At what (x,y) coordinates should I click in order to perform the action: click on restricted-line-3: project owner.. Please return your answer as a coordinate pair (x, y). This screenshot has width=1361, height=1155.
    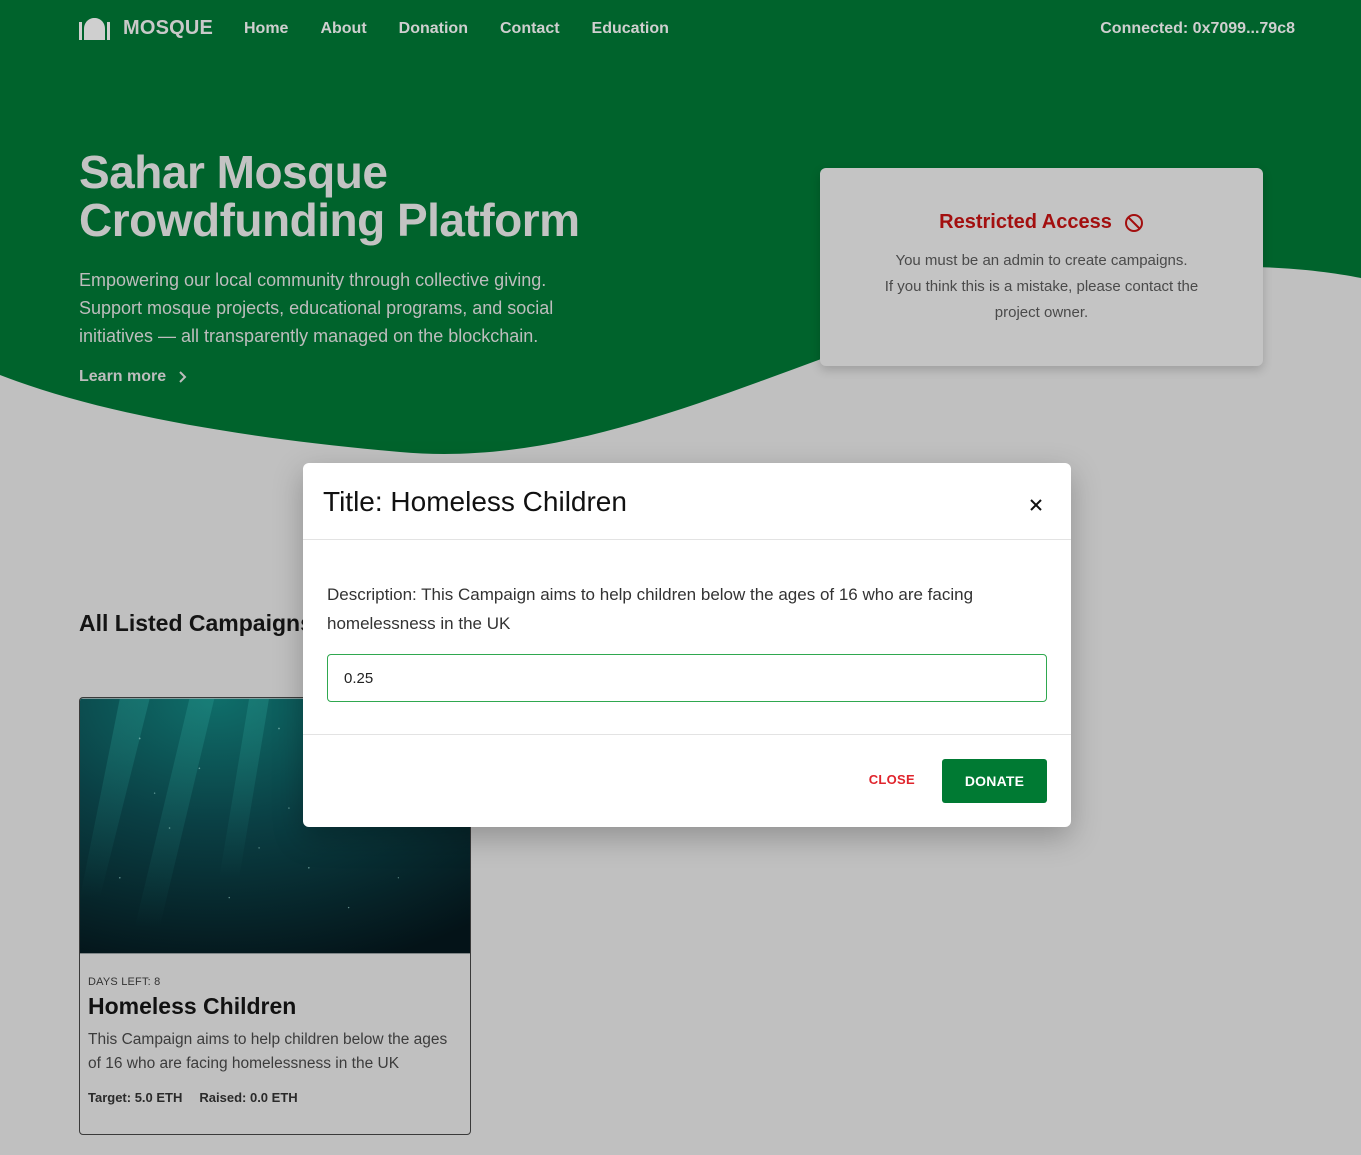
    Looking at the image, I should click on (1041, 312).